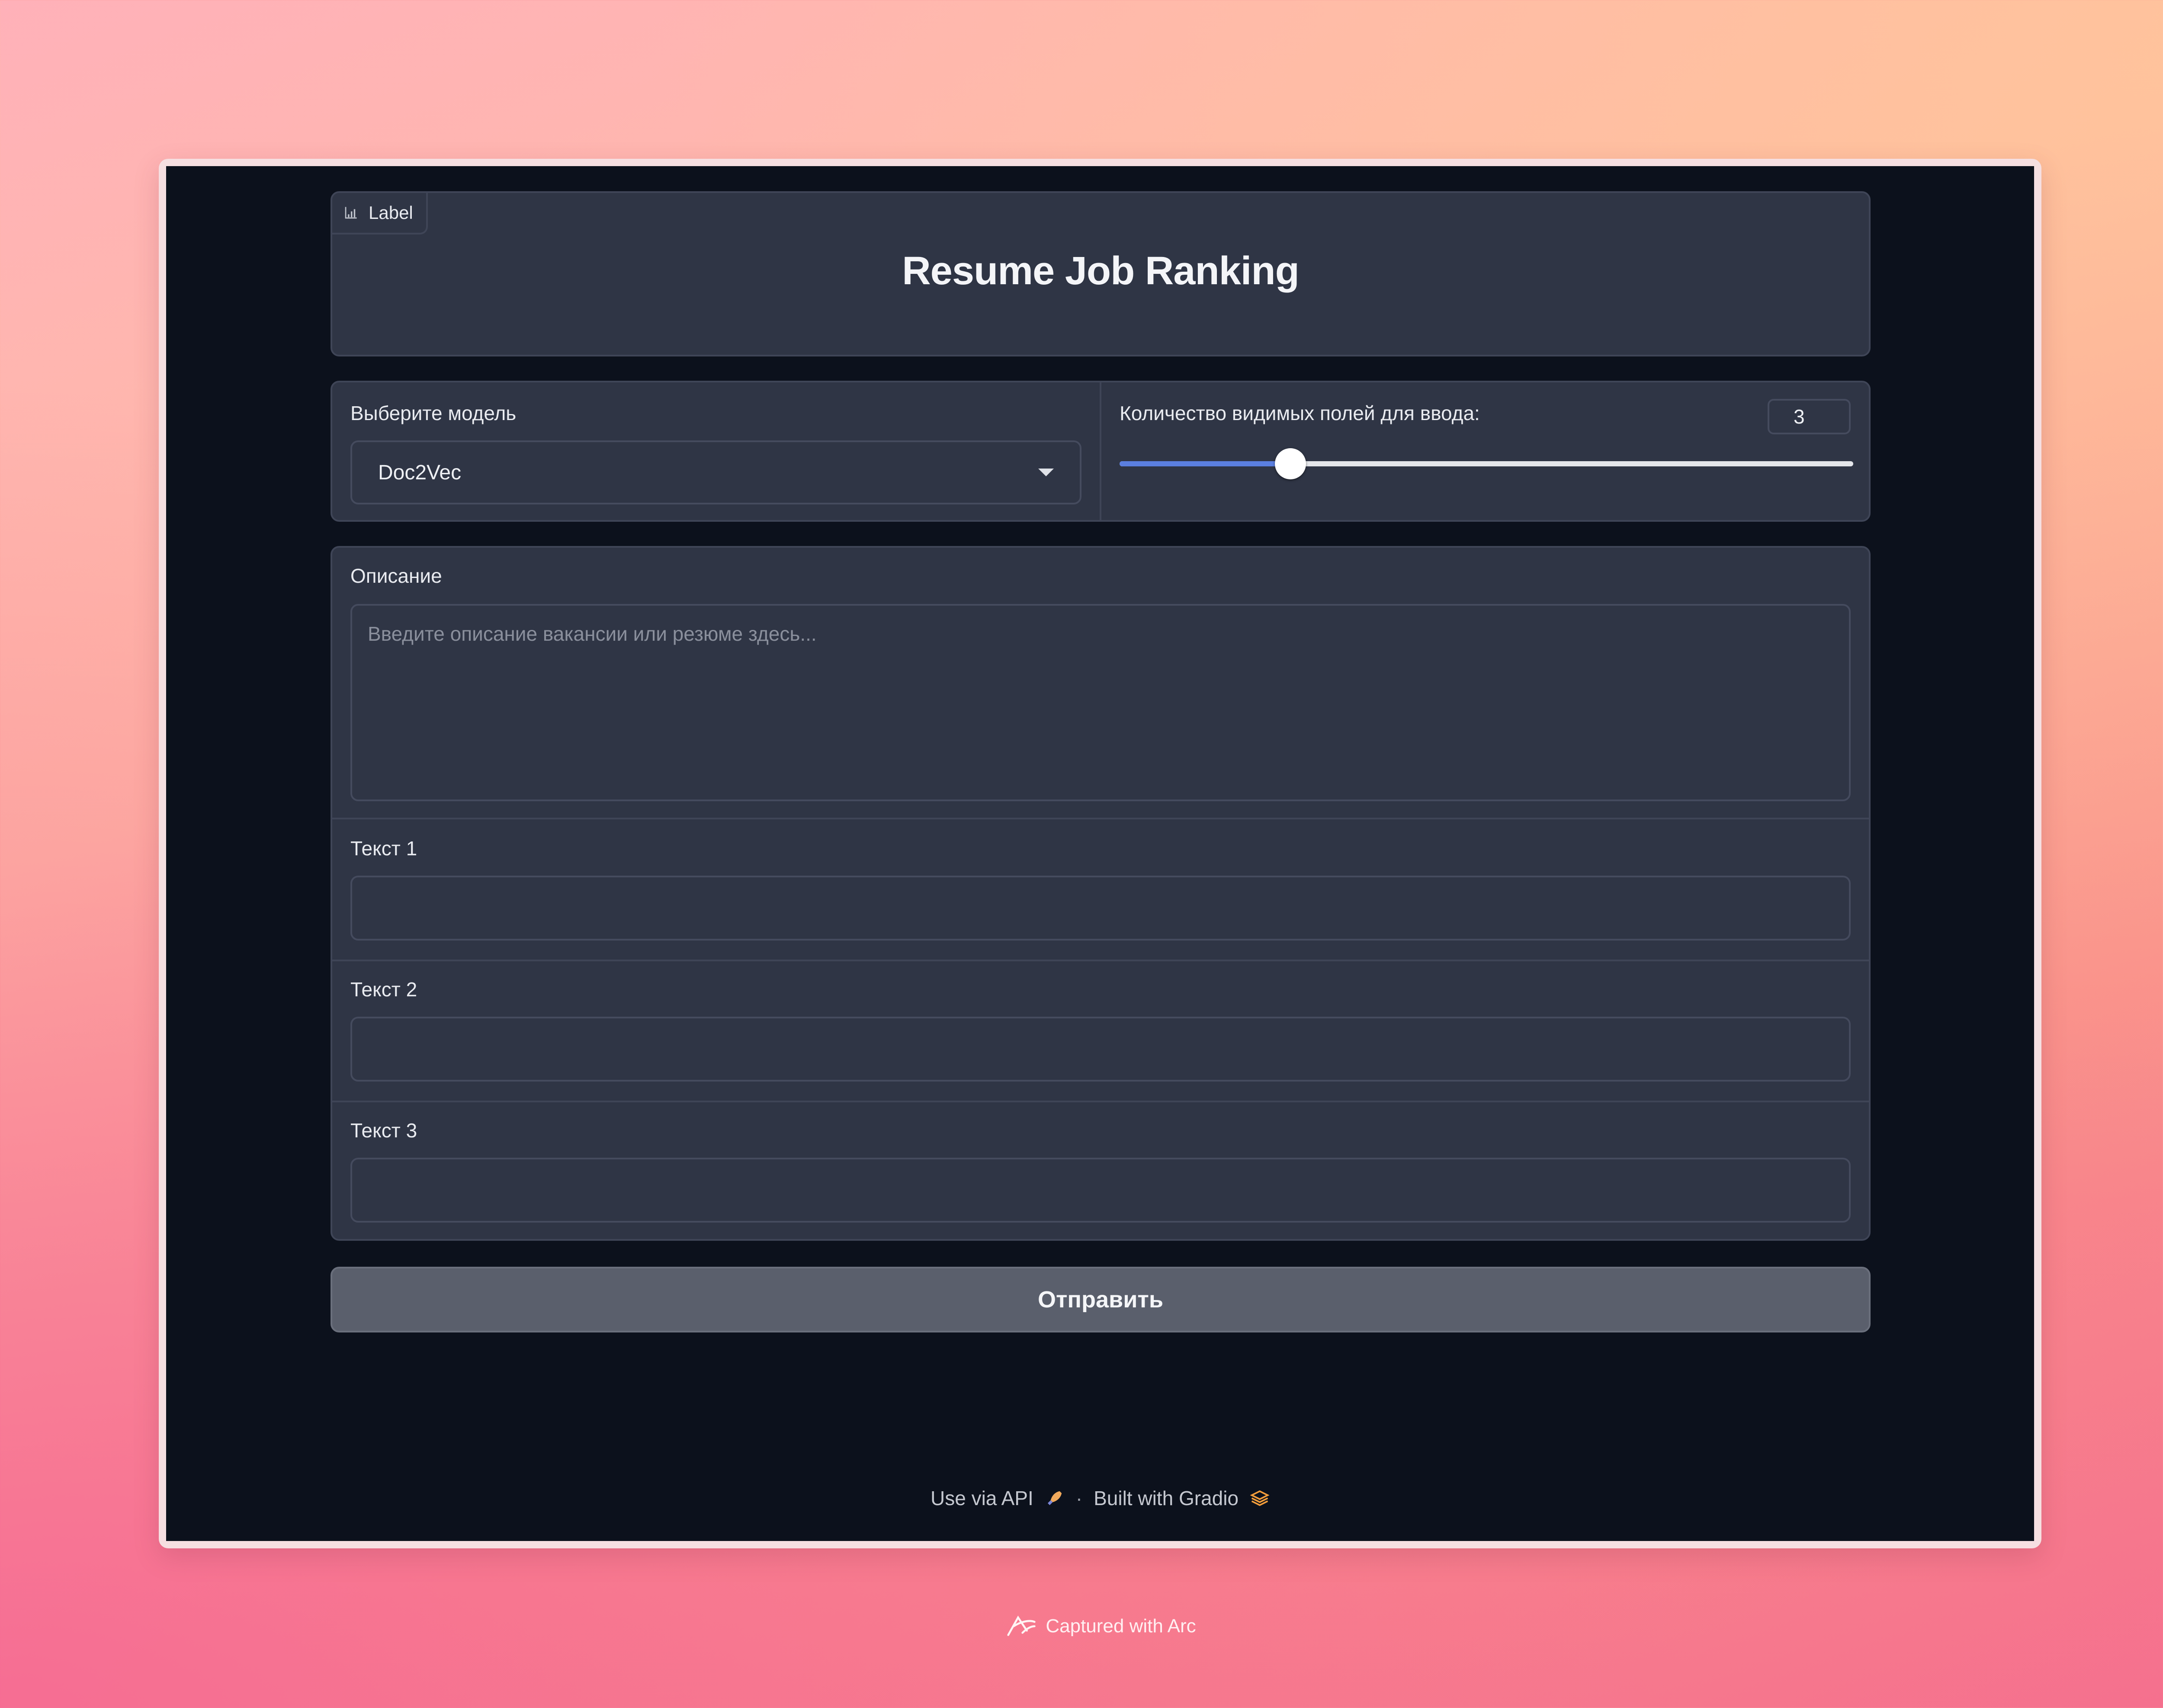 The width and height of the screenshot is (2163, 1708). I want to click on chevron-down-icon, so click(1046, 472).